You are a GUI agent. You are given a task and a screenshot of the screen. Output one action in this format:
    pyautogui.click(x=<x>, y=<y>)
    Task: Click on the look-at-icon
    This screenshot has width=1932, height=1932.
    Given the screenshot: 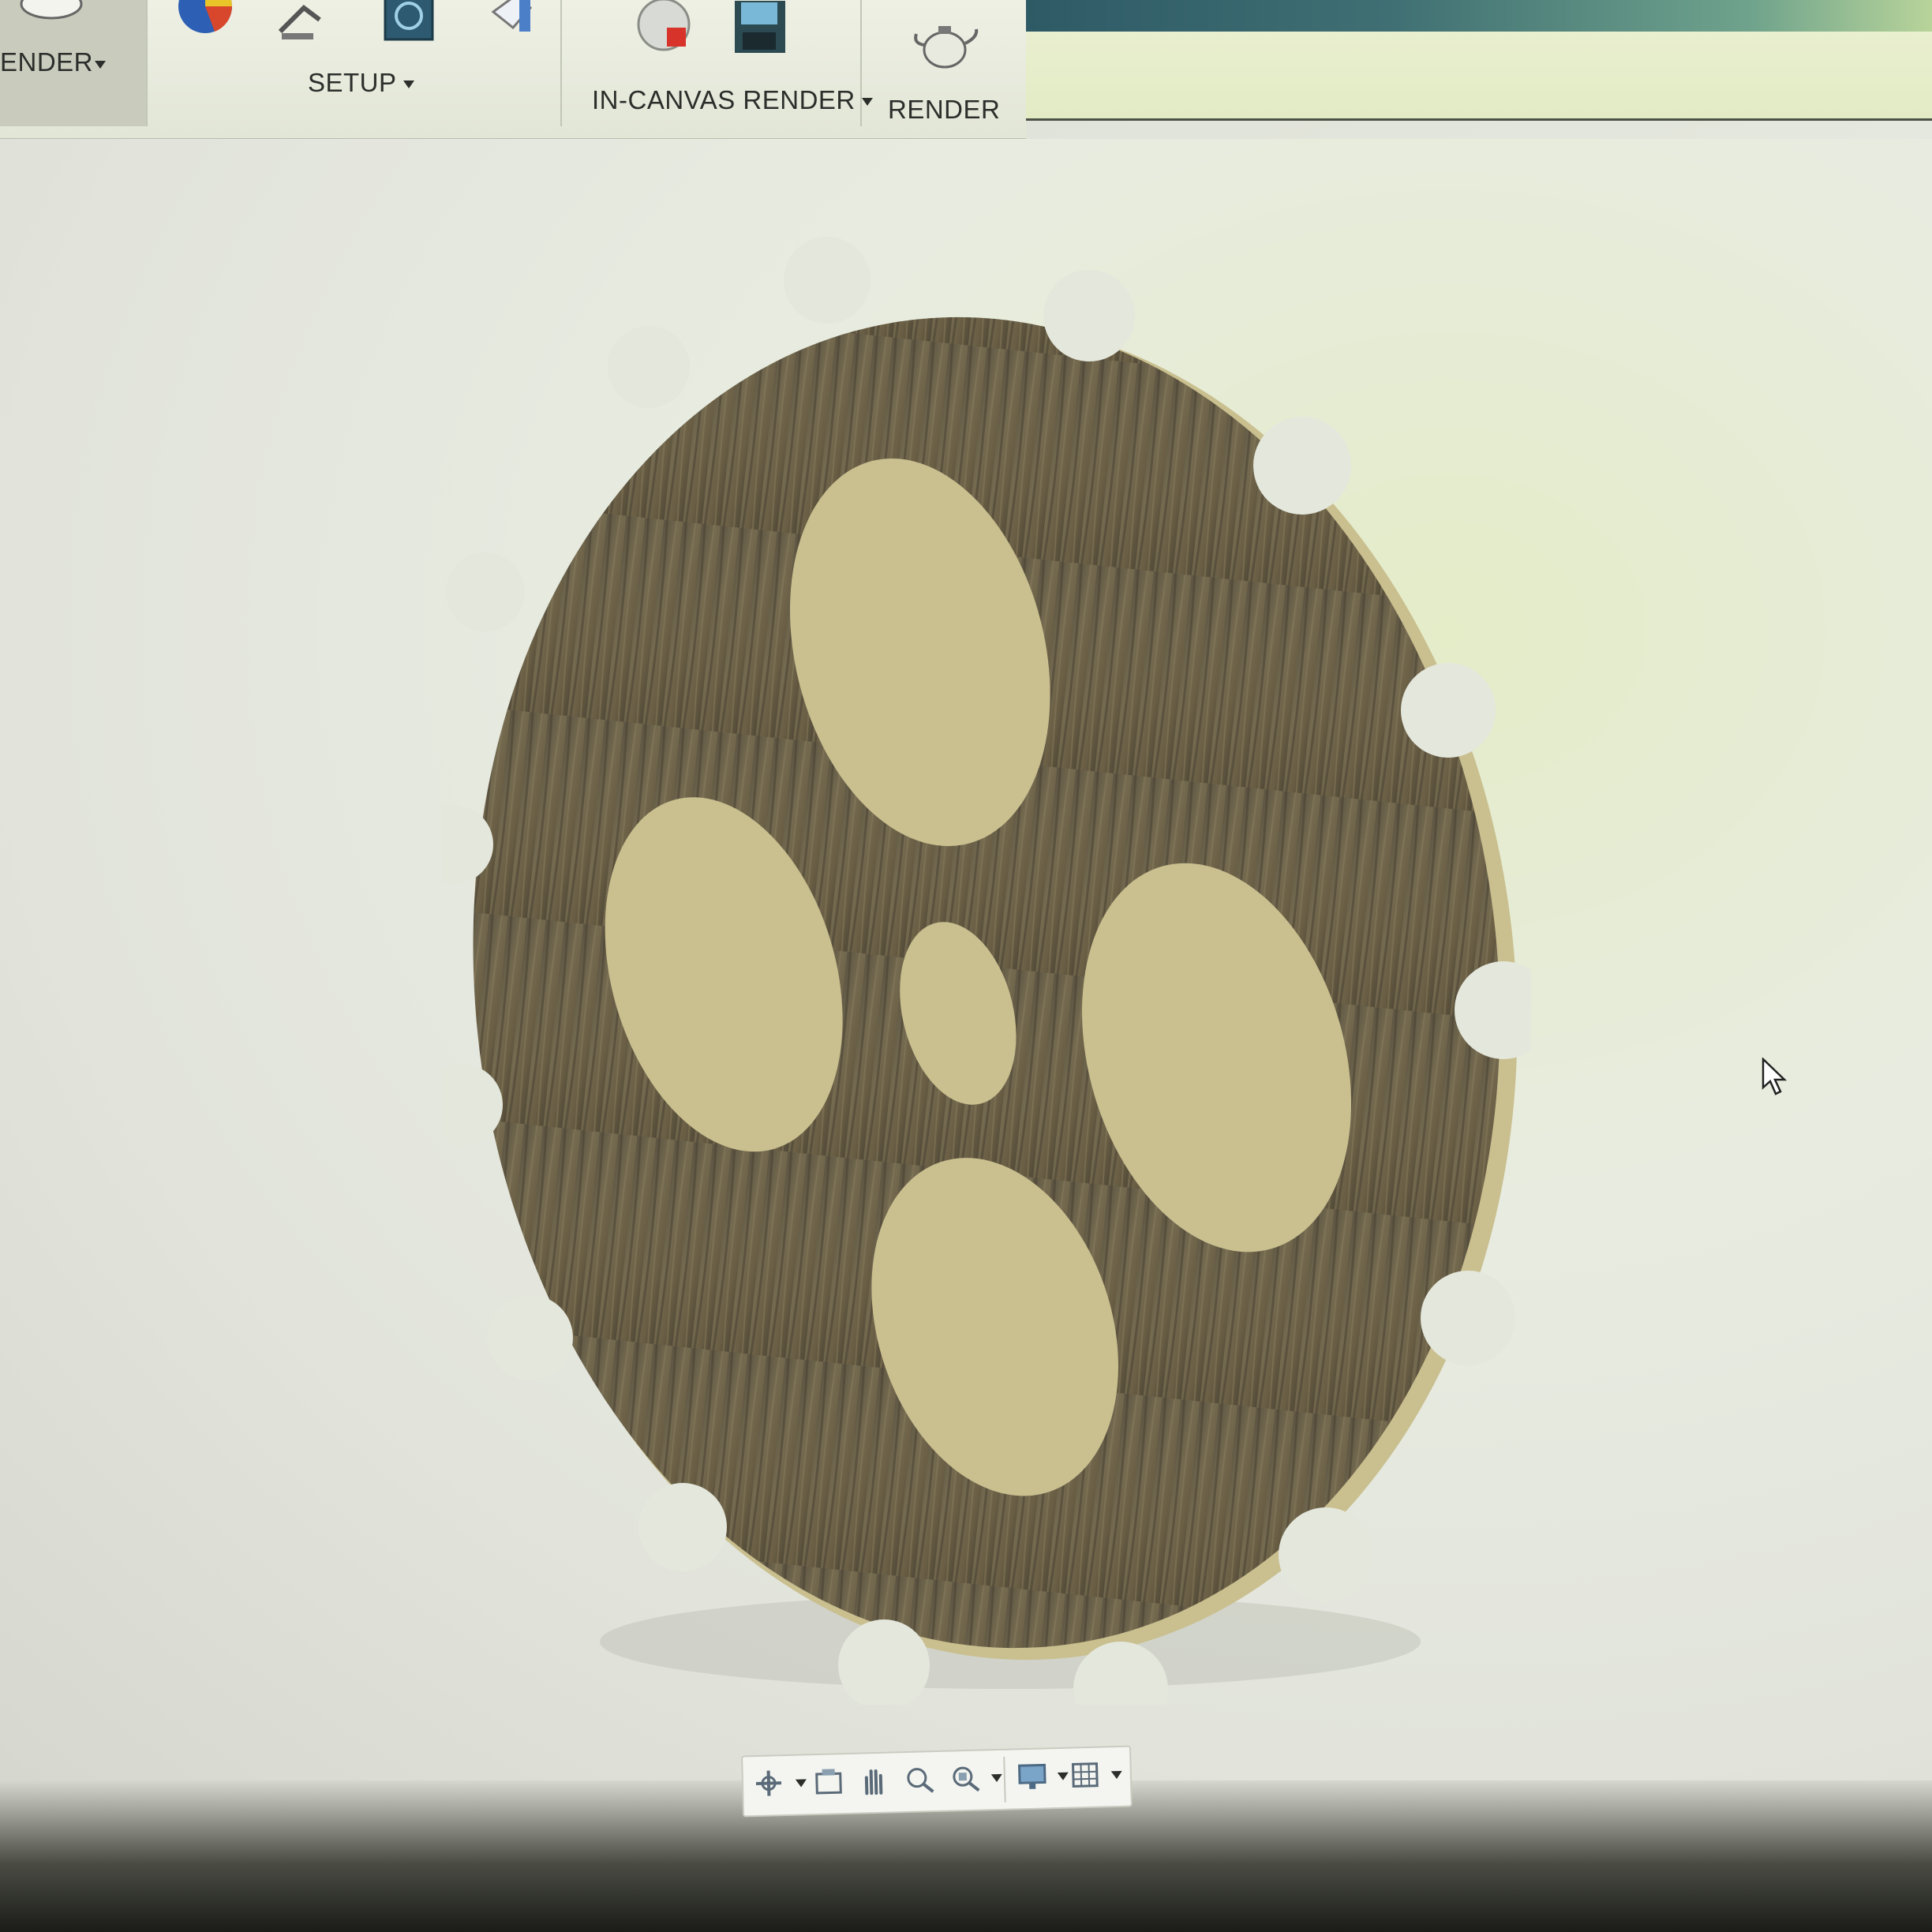 What is the action you would take?
    pyautogui.click(x=828, y=1781)
    